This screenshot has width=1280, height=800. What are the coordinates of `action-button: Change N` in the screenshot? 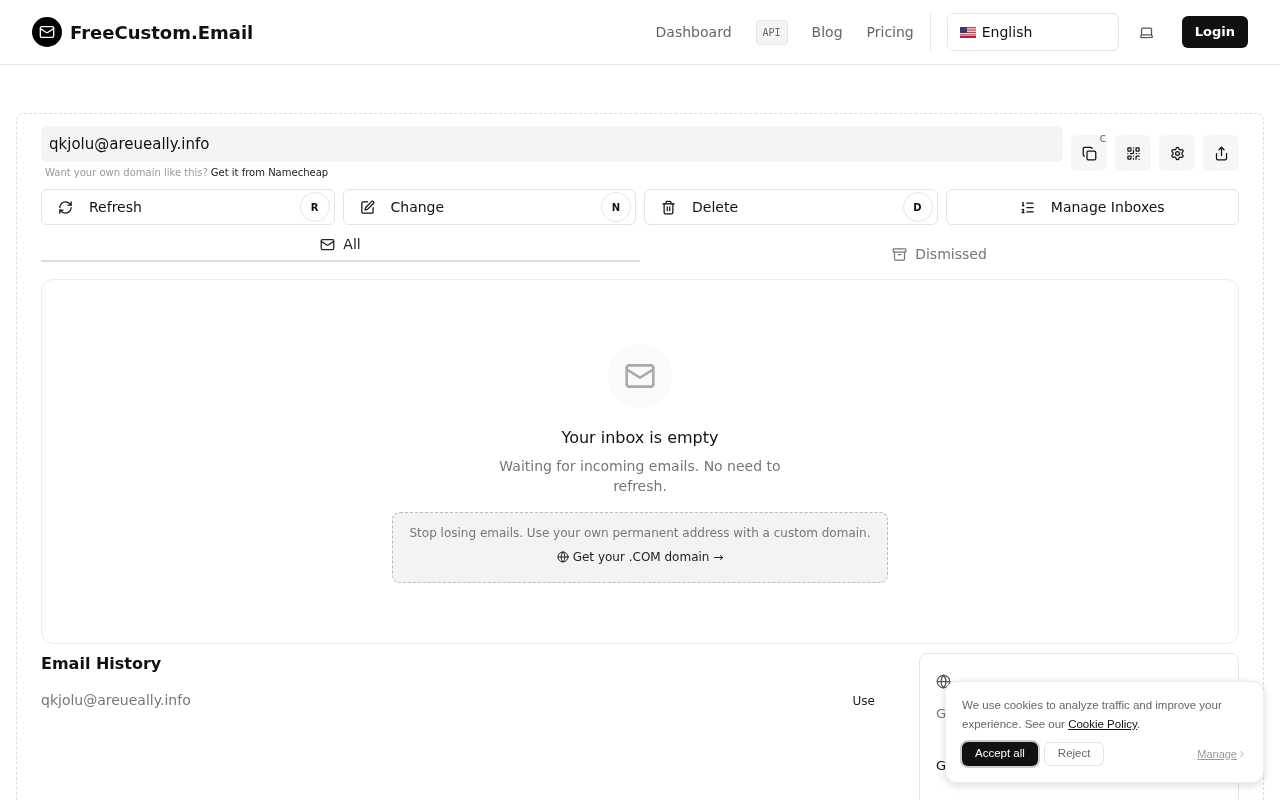 It's located at (489, 207).